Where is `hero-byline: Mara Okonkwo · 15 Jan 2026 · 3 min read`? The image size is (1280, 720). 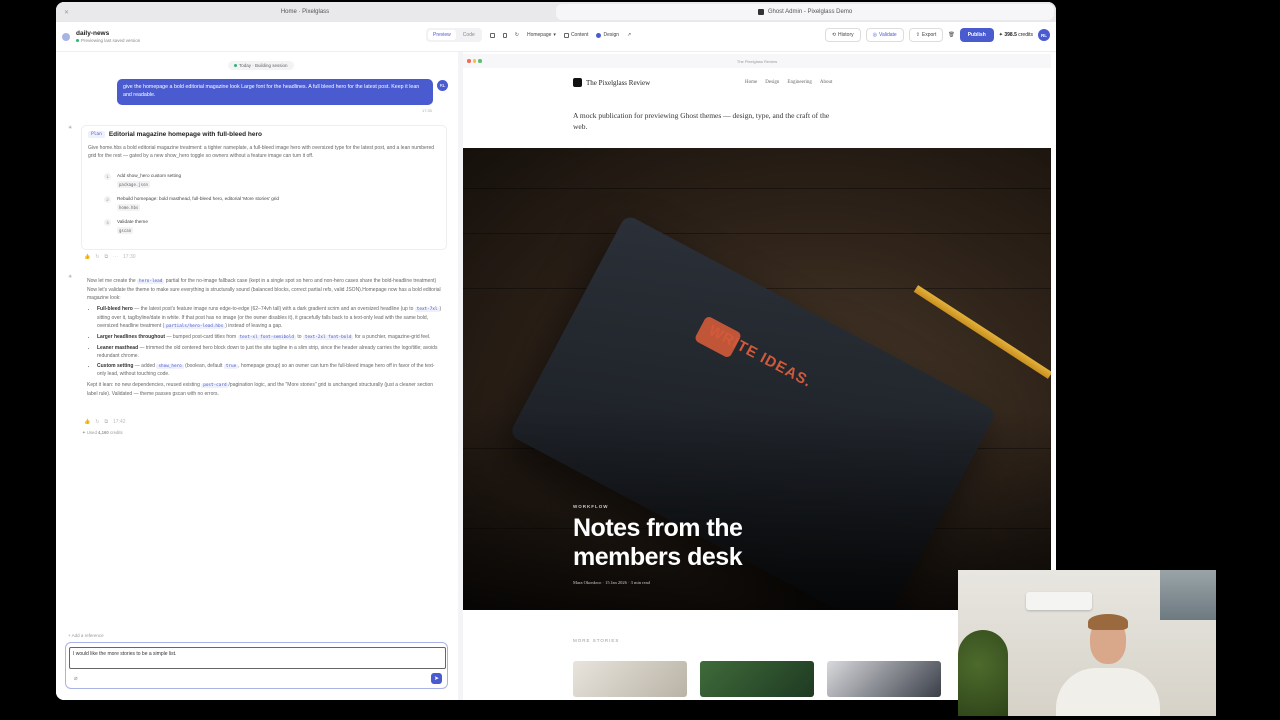
hero-byline: Mara Okonkwo · 15 Jan 2026 · 3 min read is located at coordinates (611, 582).